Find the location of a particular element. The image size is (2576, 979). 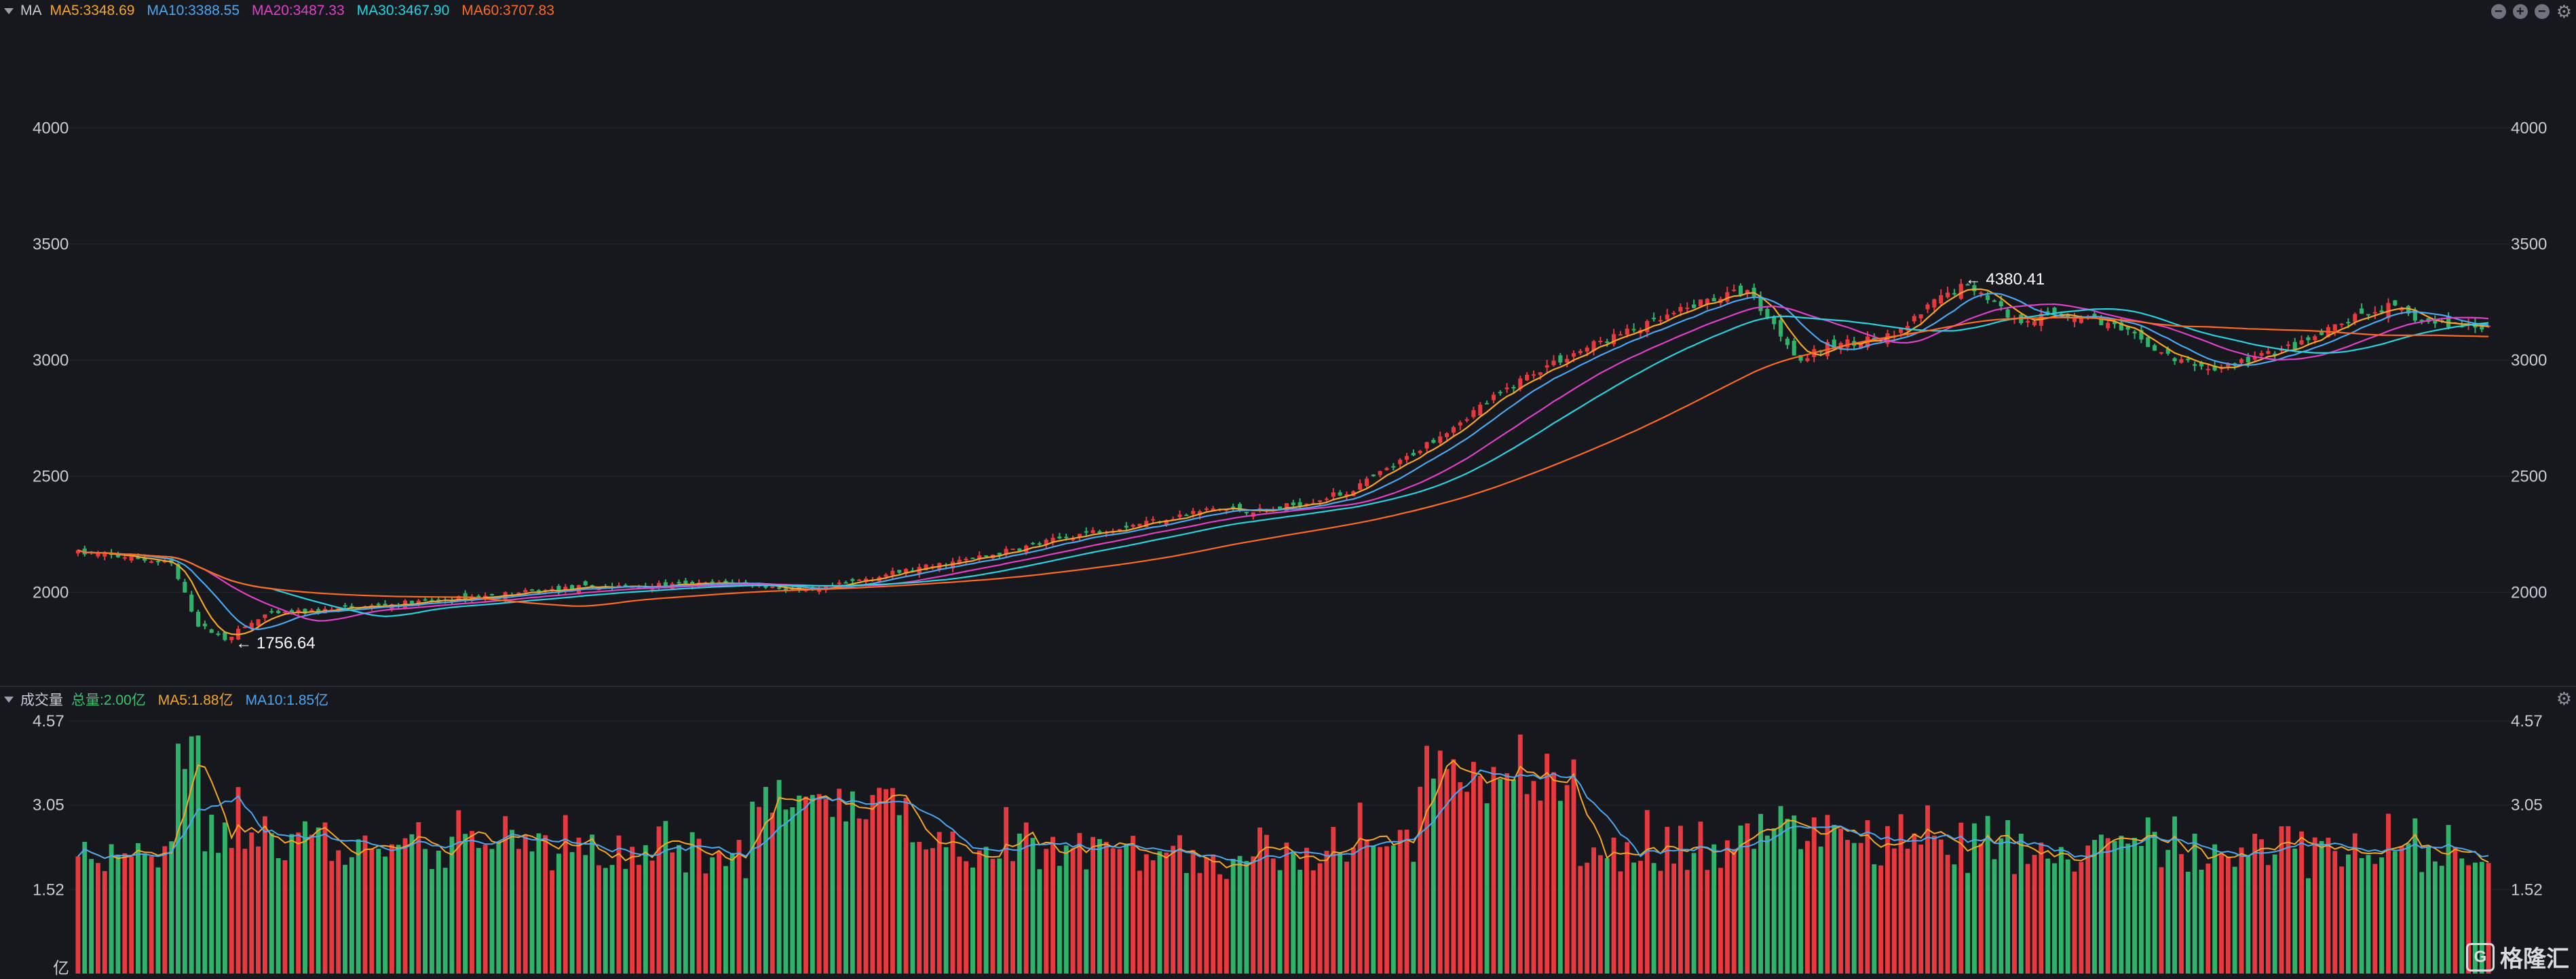

minimize-icon: − is located at coordinates (2498, 11).